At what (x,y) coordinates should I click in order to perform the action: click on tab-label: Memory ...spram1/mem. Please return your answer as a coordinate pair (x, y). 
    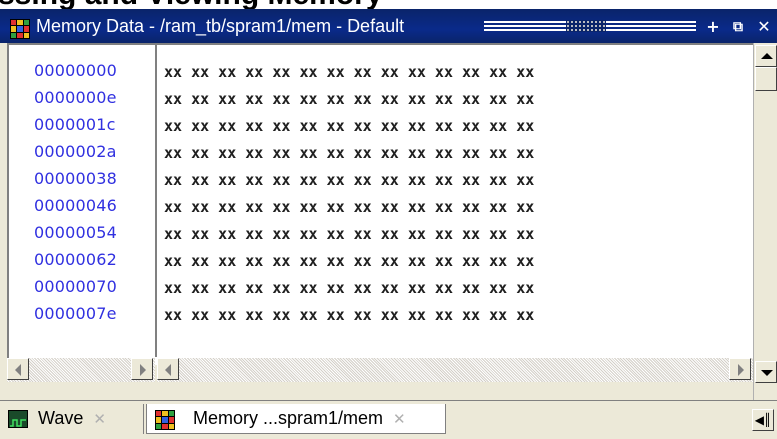
    Looking at the image, I should click on (288, 418).